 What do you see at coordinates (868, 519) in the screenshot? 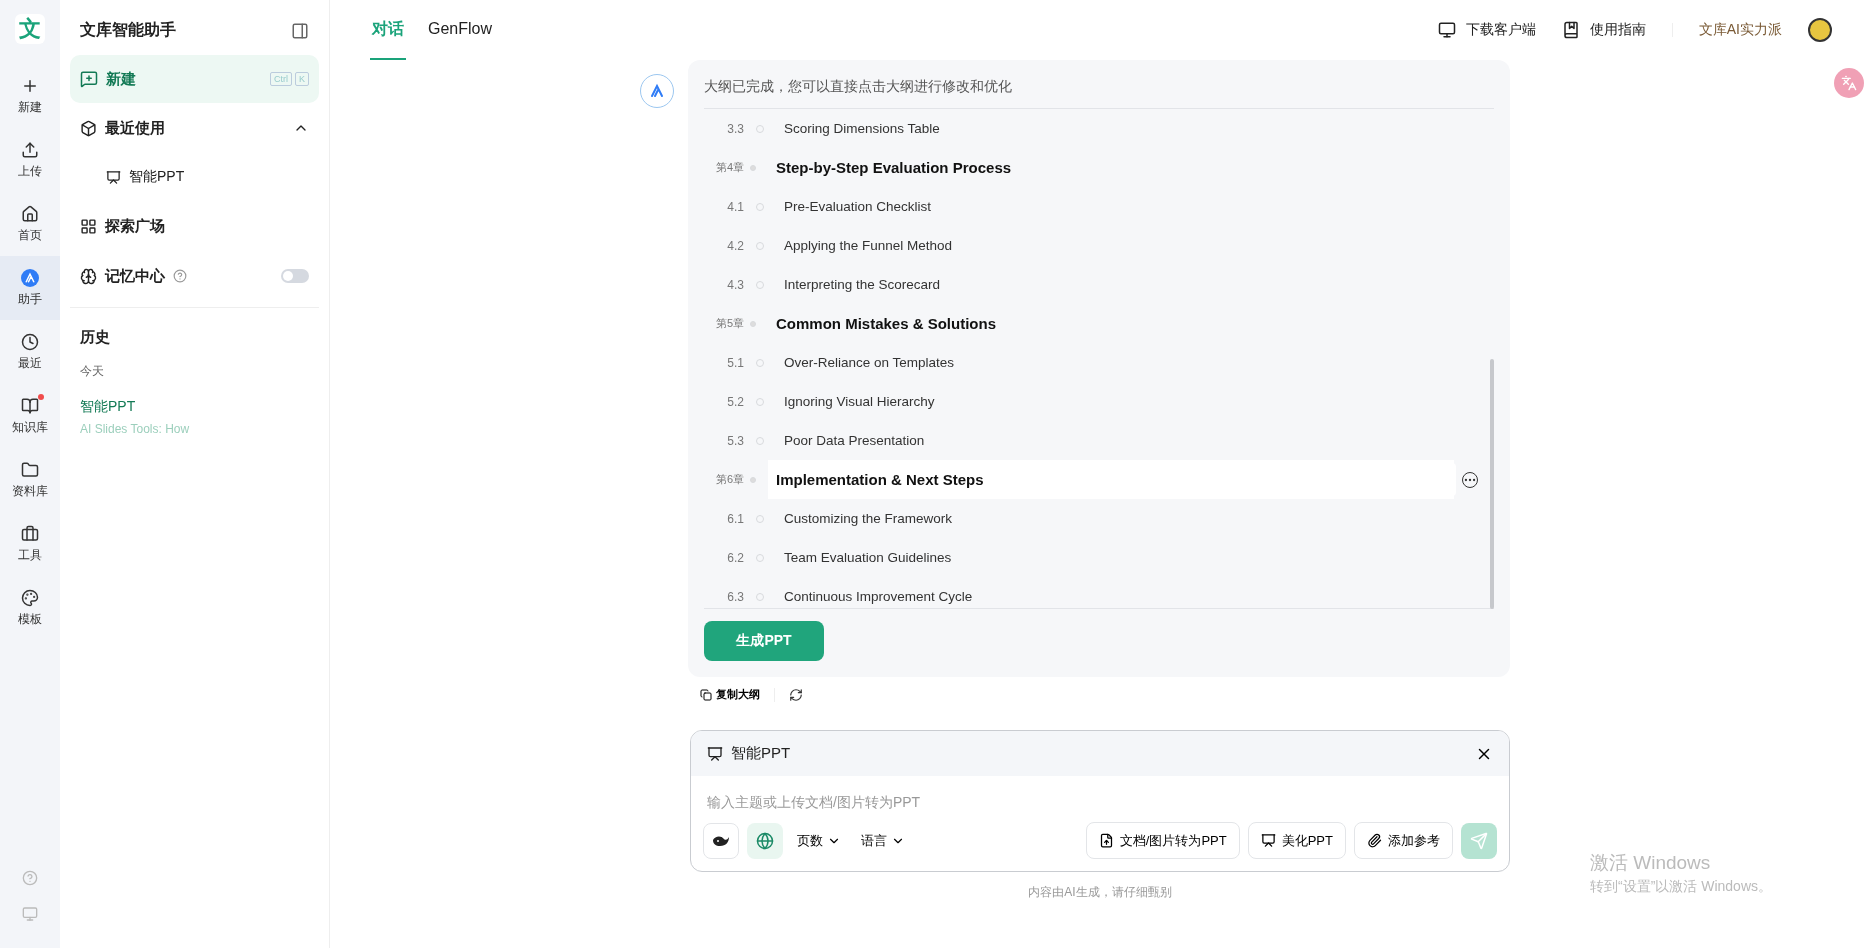
I see `section-title: Customizing the Framework` at bounding box center [868, 519].